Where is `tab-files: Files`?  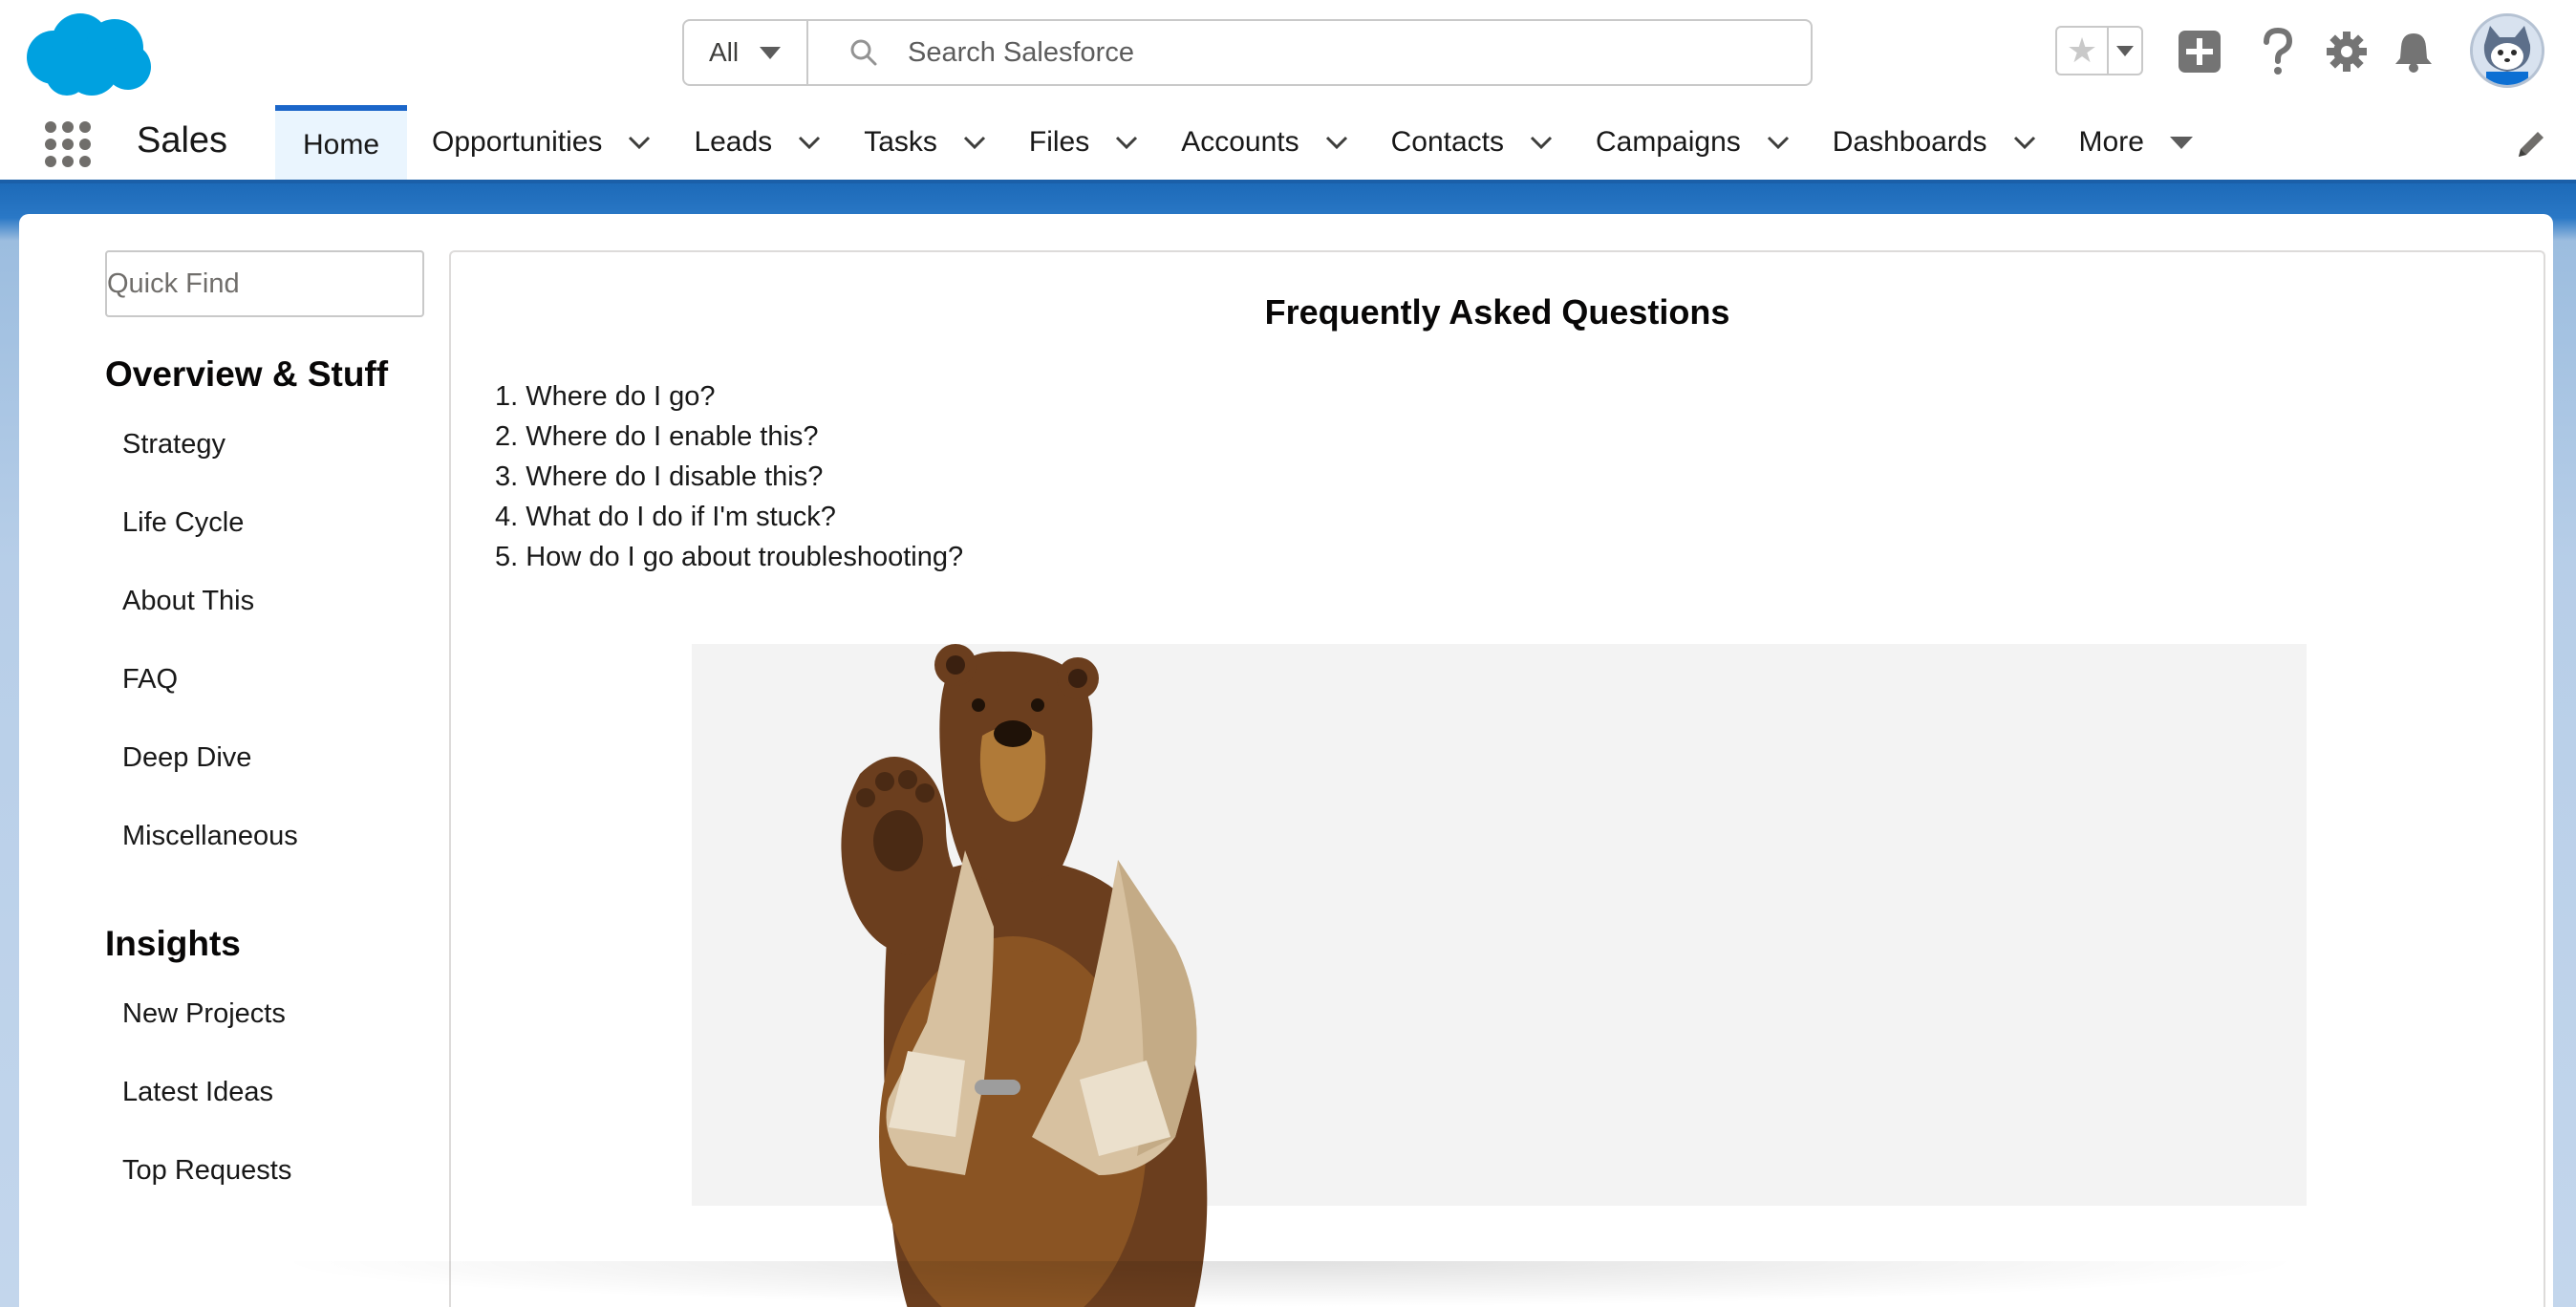 tab-files: Files is located at coordinates (1084, 143).